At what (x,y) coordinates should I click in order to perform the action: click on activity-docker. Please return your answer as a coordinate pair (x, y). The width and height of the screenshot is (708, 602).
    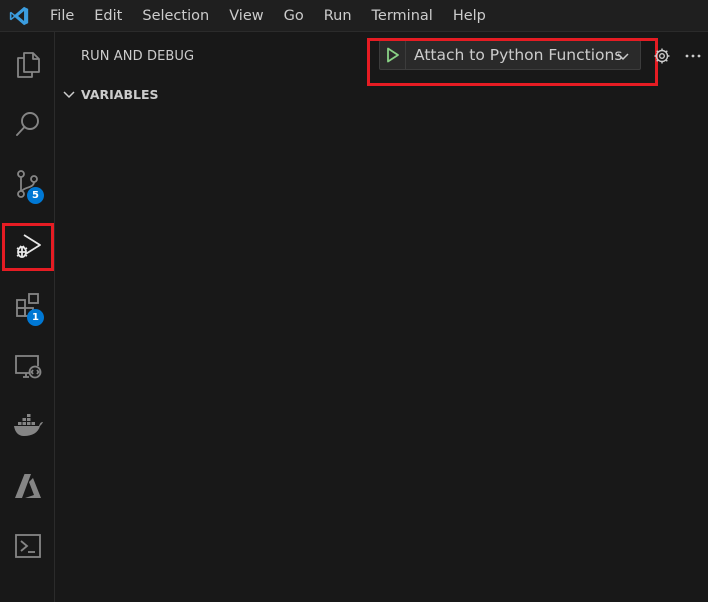
    Looking at the image, I should click on (27, 426).